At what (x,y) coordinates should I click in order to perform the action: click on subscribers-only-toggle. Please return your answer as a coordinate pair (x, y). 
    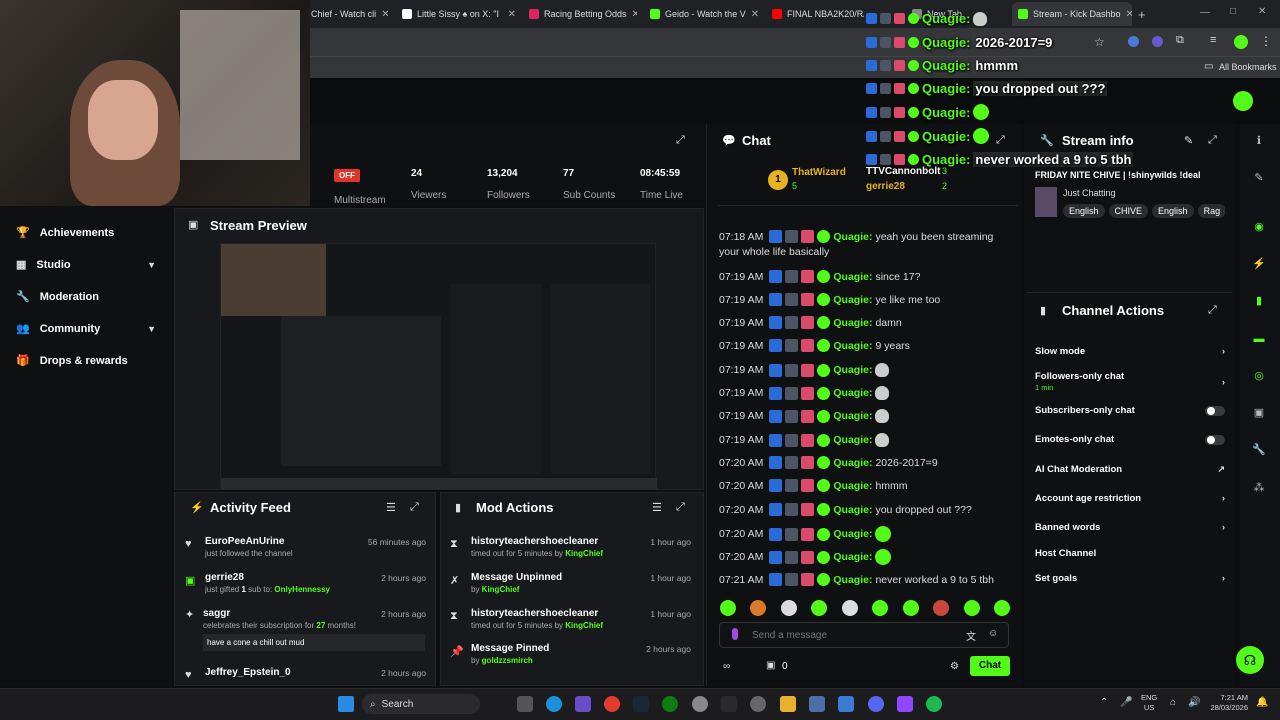
    Looking at the image, I should click on (1215, 410).